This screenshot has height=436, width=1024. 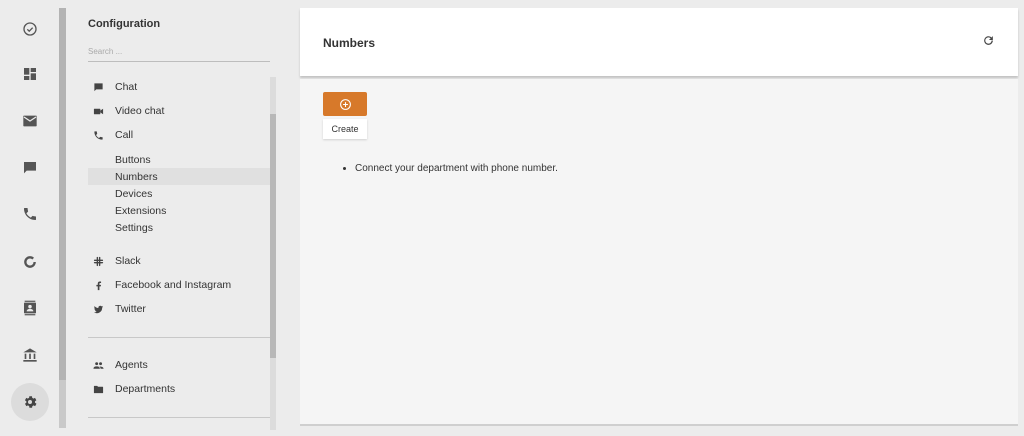 I want to click on rail-check-circle-icon, so click(x=30, y=29).